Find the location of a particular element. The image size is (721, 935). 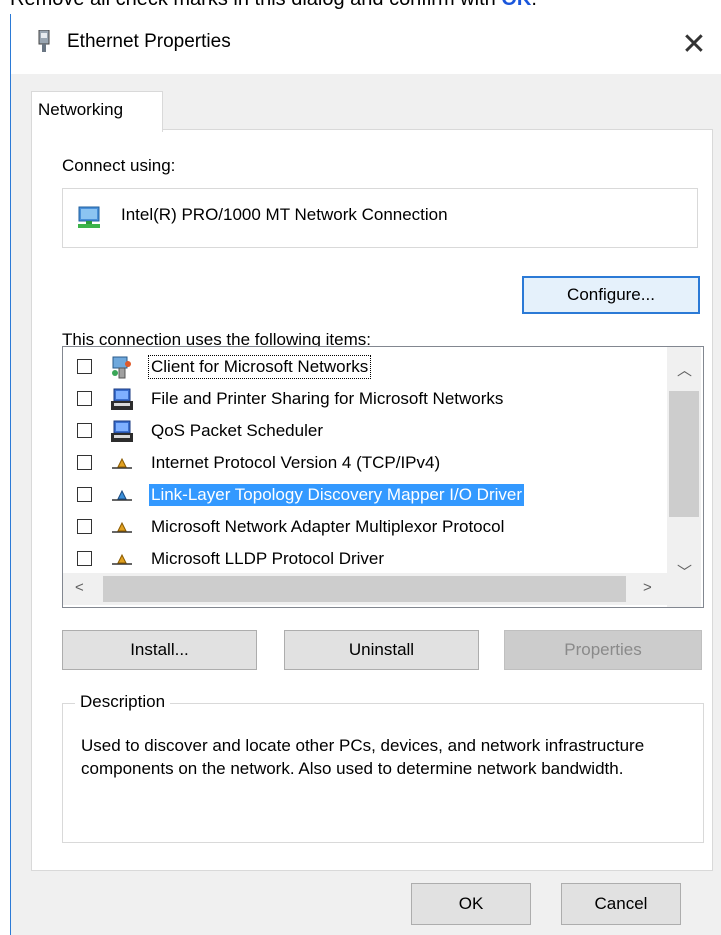

connect-using-label: Connect using: is located at coordinates (119, 165).